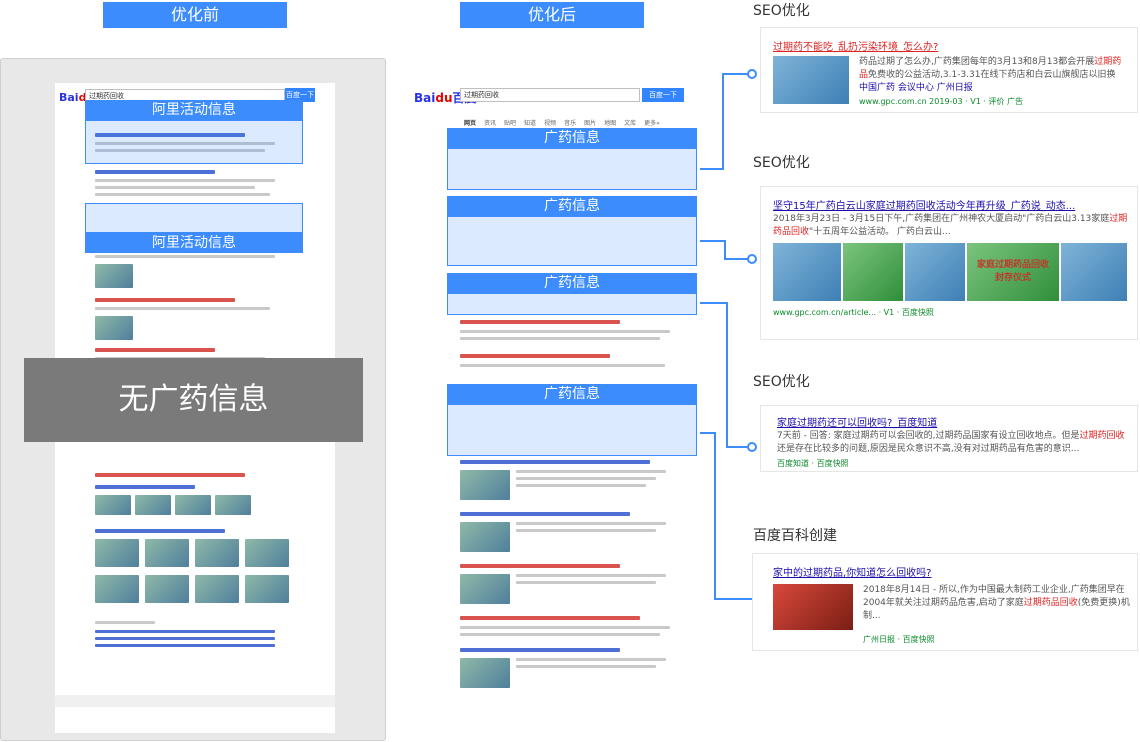  Describe the element at coordinates (579, 119) in the screenshot. I see `search-tabs: 网页 资讯 贴吧 知道 视频 音乐 图片 地图 文库 更多»` at that location.